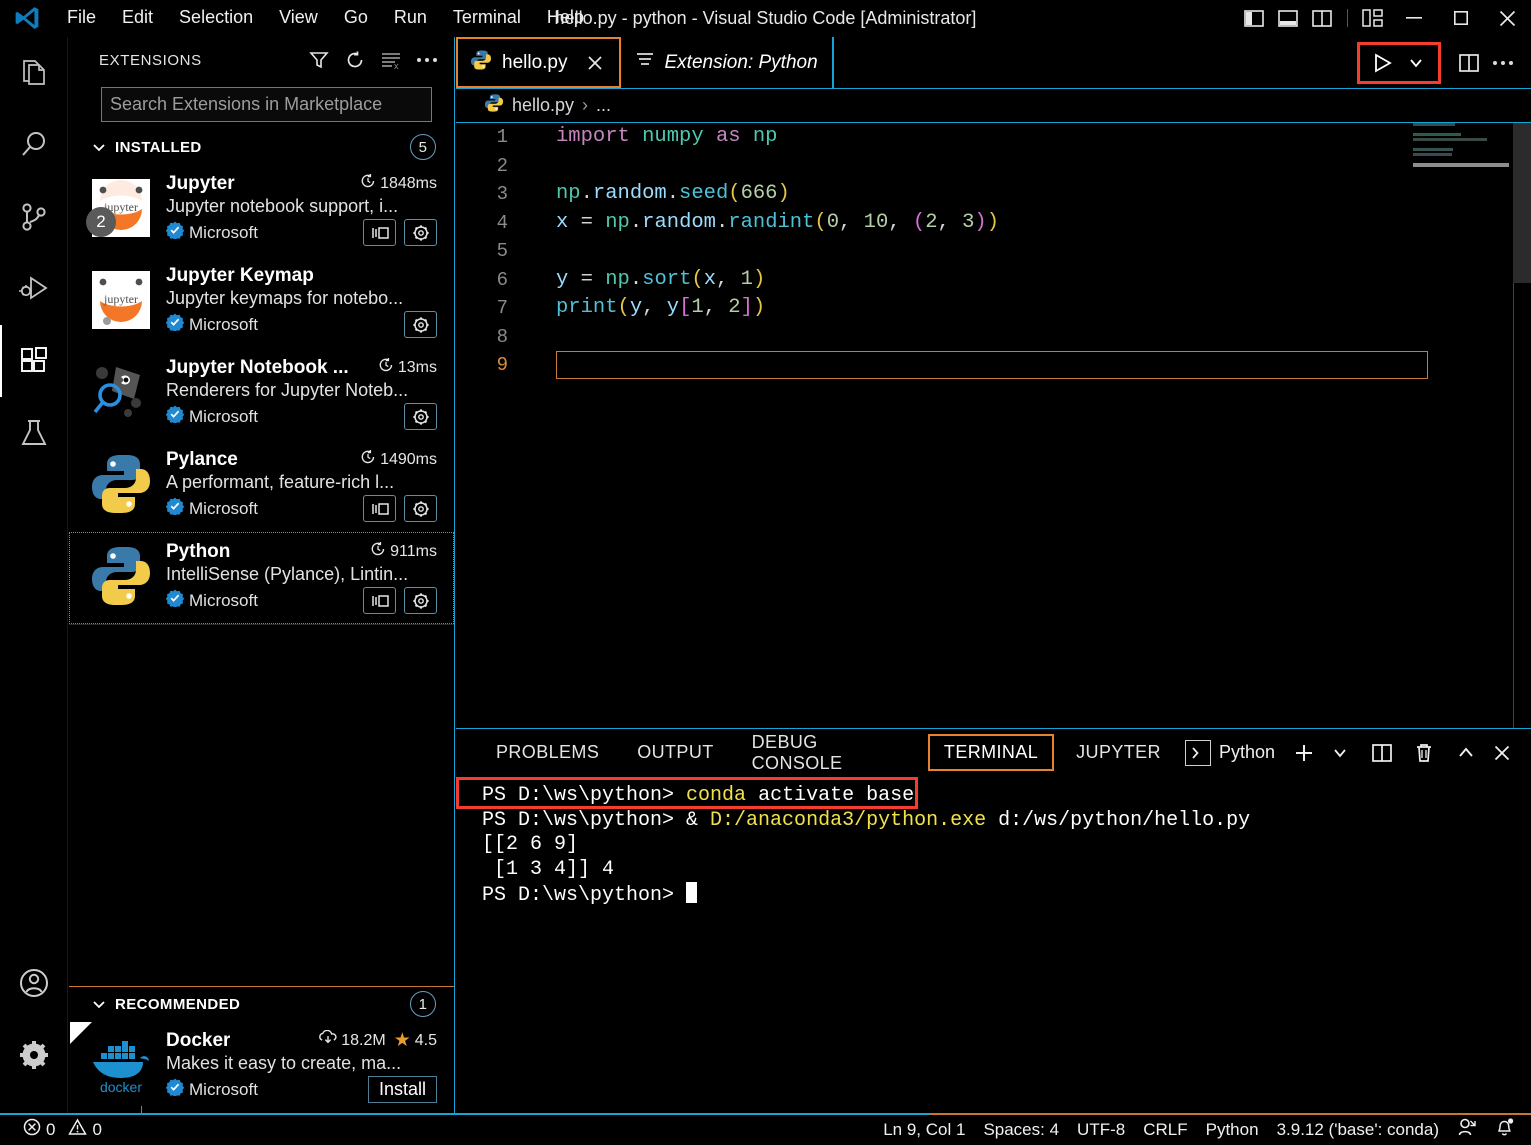 The height and width of the screenshot is (1145, 1531). I want to click on refresh-icon, so click(355, 60).